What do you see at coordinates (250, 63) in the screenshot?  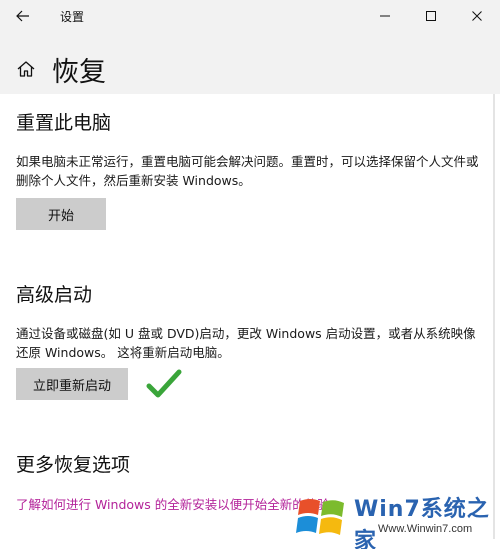 I see `page-header: 恢复` at bounding box center [250, 63].